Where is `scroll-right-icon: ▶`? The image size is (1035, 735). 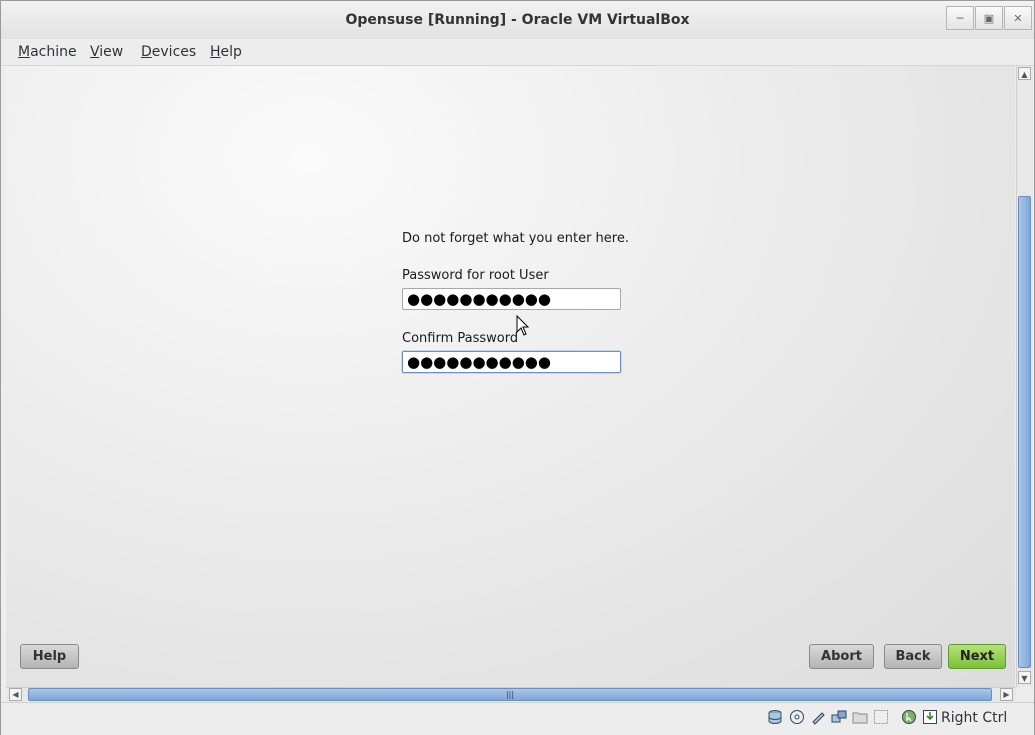
scroll-right-icon: ▶ is located at coordinates (1006, 694).